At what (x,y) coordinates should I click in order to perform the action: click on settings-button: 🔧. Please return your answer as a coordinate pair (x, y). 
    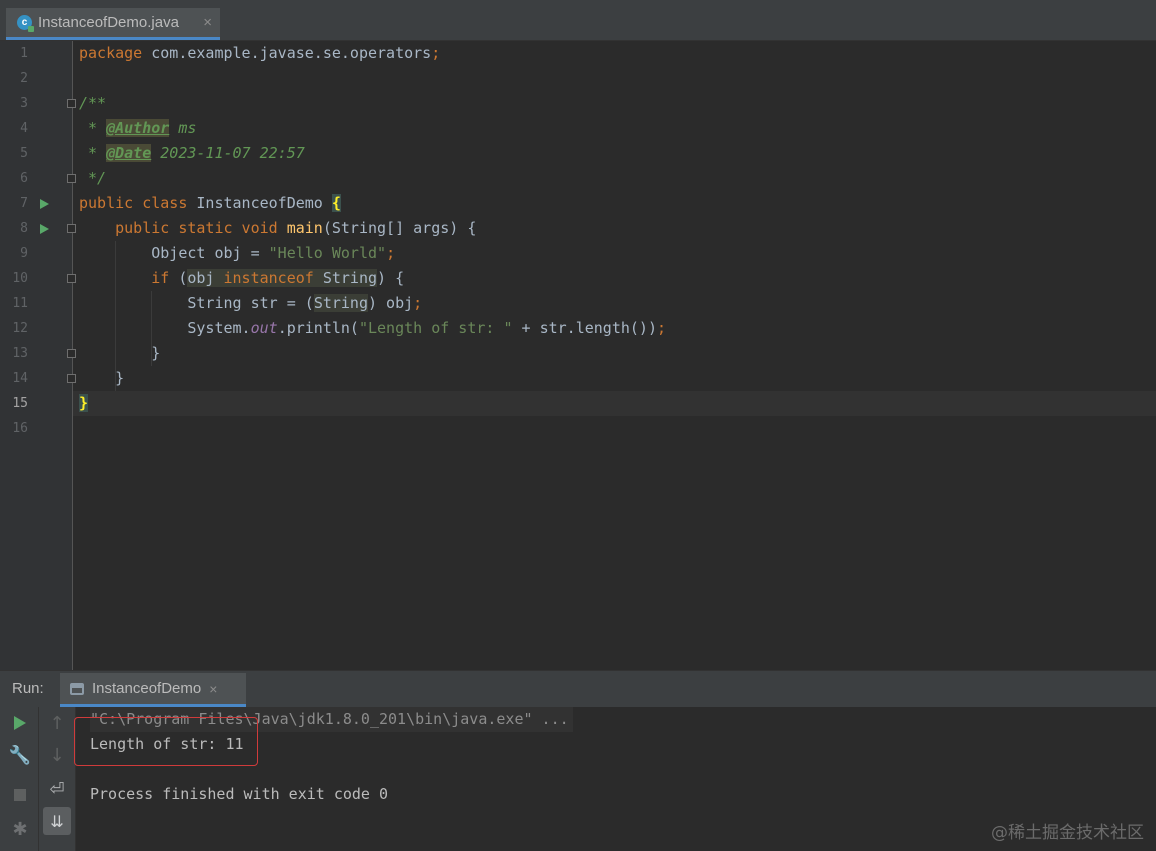
    Looking at the image, I should click on (20, 755).